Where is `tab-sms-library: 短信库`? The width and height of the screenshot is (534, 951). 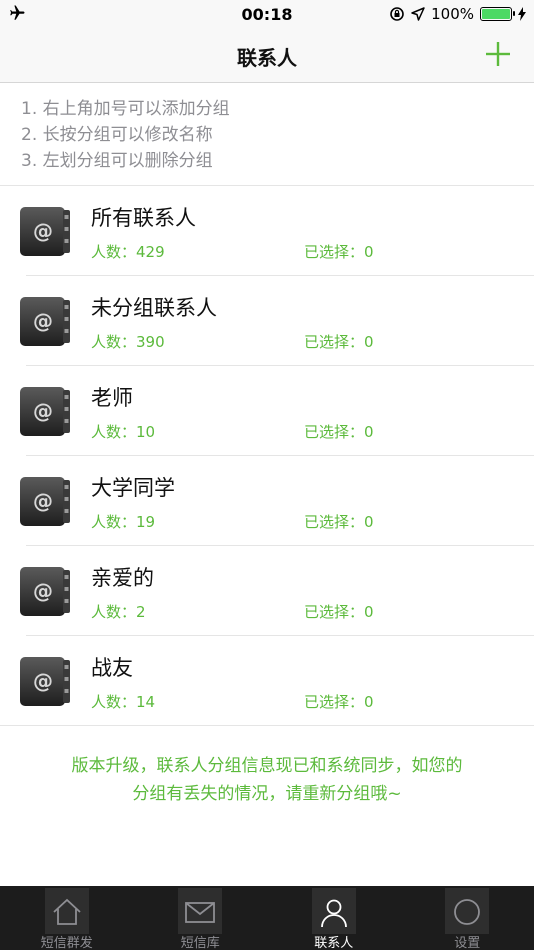 tab-sms-library: 短信库 is located at coordinates (201, 918).